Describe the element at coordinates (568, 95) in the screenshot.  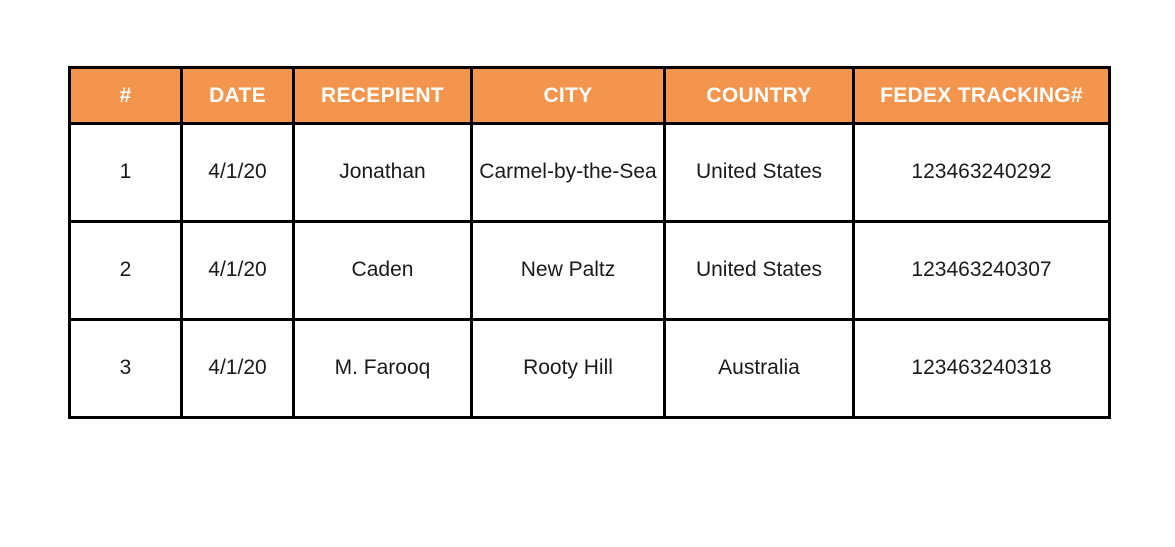
I see `column-header-city: CITY` at that location.